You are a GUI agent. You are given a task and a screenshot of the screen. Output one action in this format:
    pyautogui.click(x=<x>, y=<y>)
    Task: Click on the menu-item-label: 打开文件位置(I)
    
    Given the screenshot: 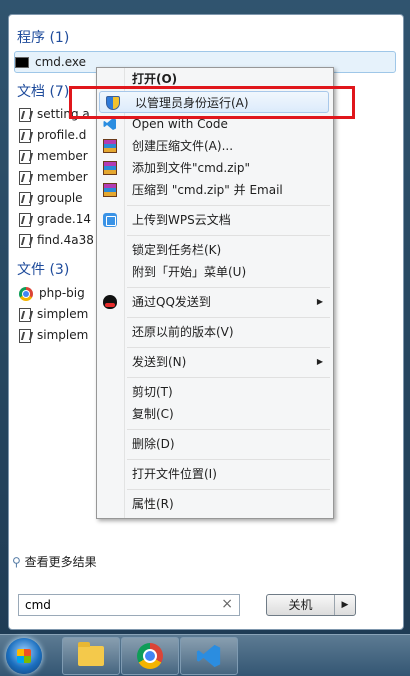 What is the action you would take?
    pyautogui.click(x=174, y=474)
    